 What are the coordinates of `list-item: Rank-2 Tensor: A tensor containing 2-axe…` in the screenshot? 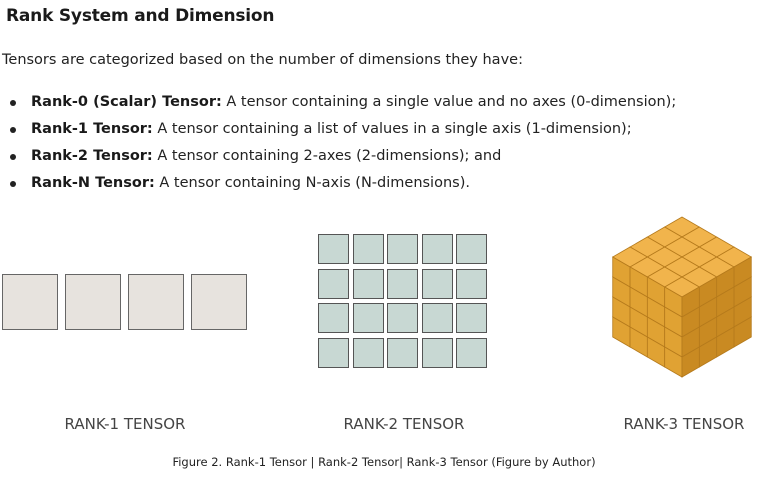 It's located at (342, 159).